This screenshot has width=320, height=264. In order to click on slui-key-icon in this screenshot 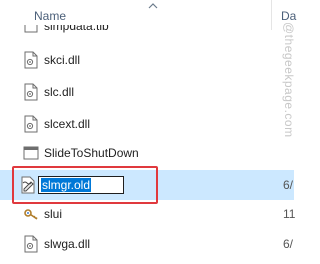, I will do `click(31, 214)`.